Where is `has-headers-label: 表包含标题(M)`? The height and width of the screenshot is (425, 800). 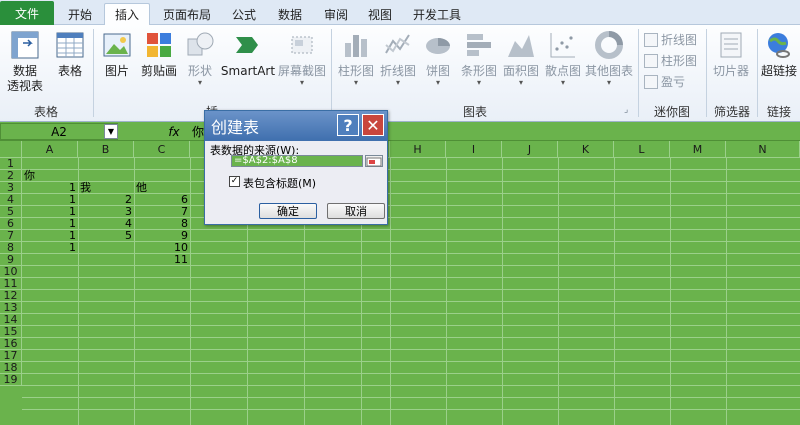 has-headers-label: 表包含标题(M) is located at coordinates (279, 183).